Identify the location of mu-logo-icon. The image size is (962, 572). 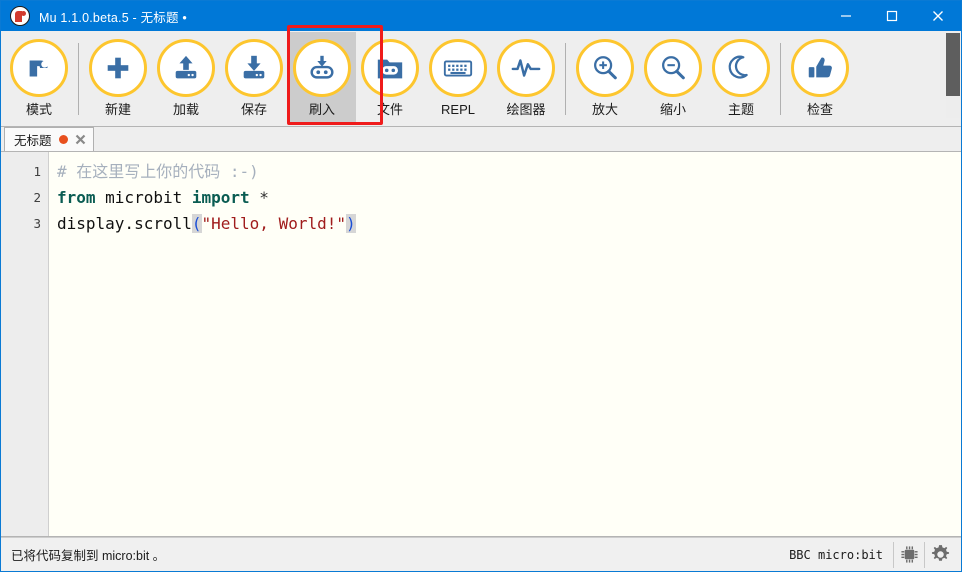
(20, 16).